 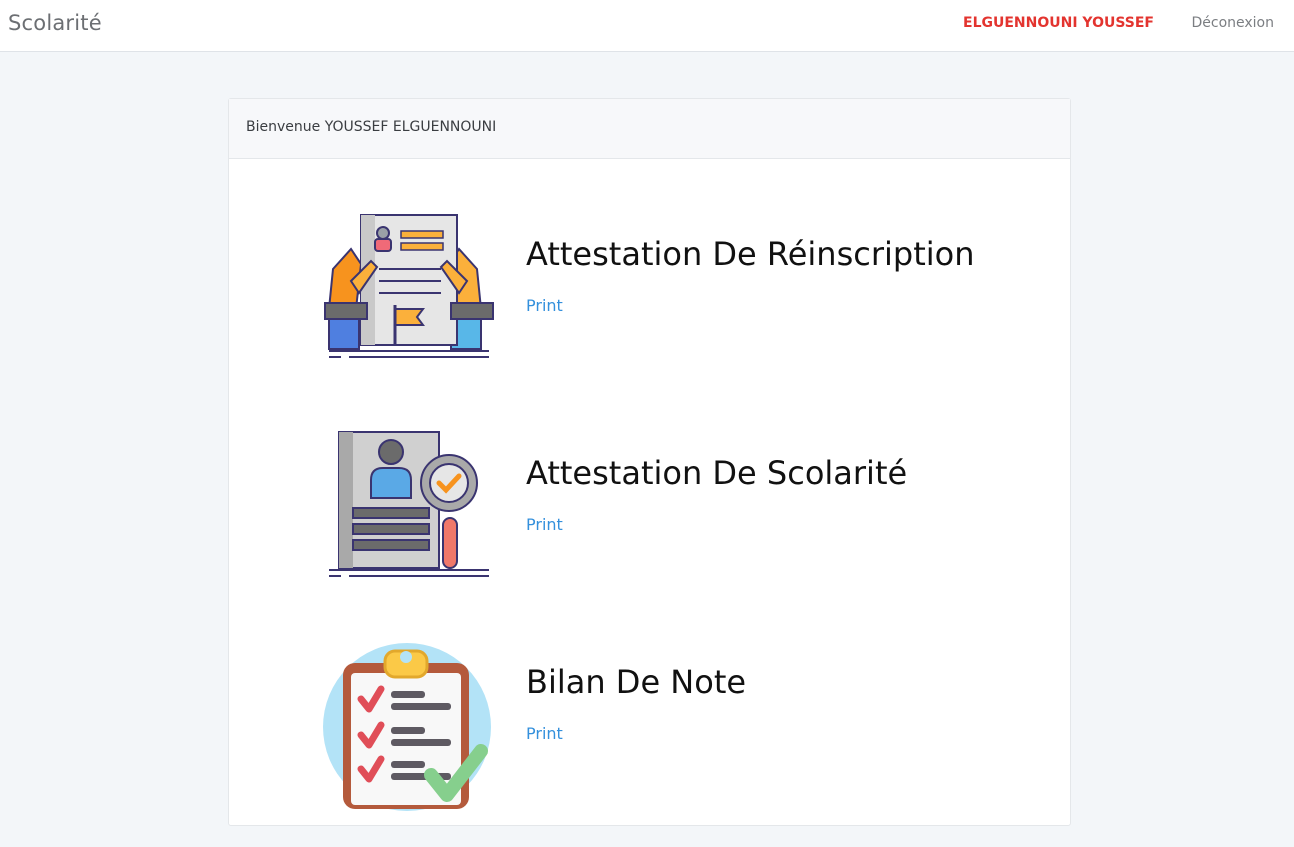 I want to click on card-header: Bienvenue YOUSSEF ELGUENNOUNI, so click(x=649, y=129).